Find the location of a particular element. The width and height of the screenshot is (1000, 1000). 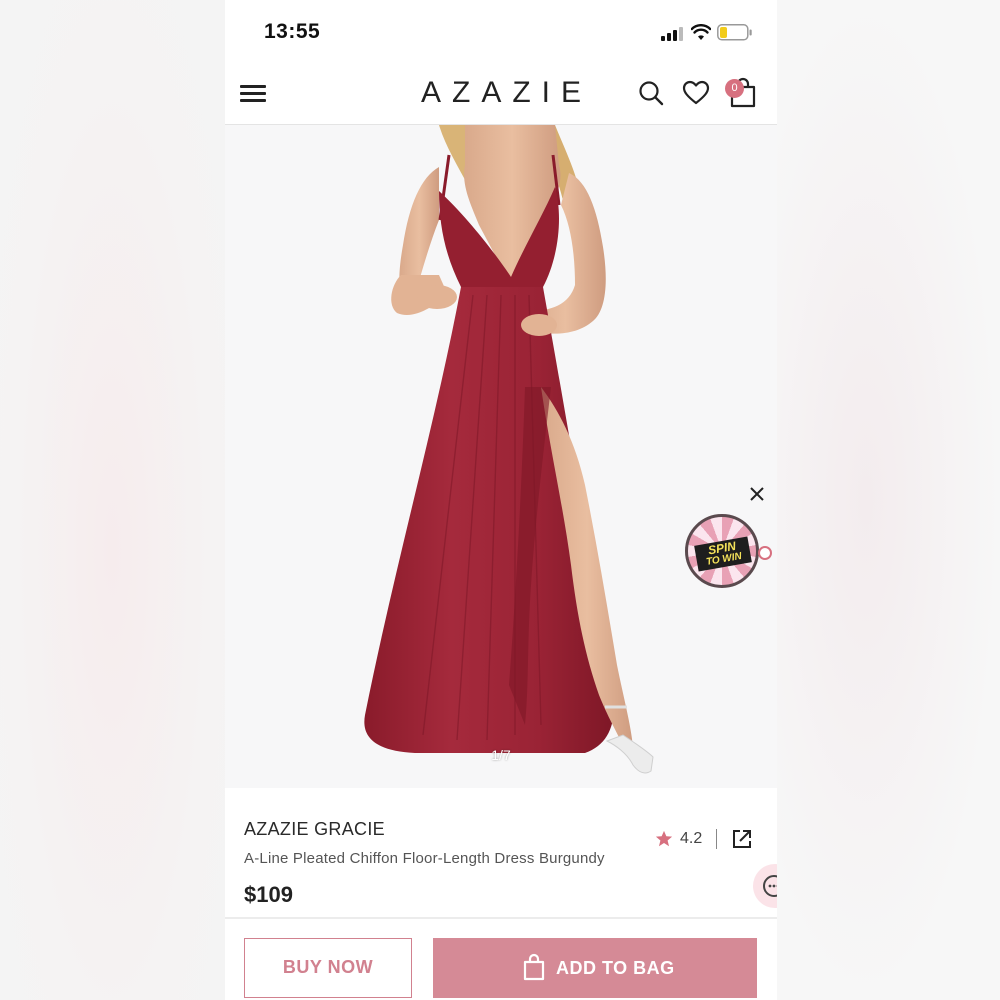

spin-wheel-pointer-icon is located at coordinates (765, 553).